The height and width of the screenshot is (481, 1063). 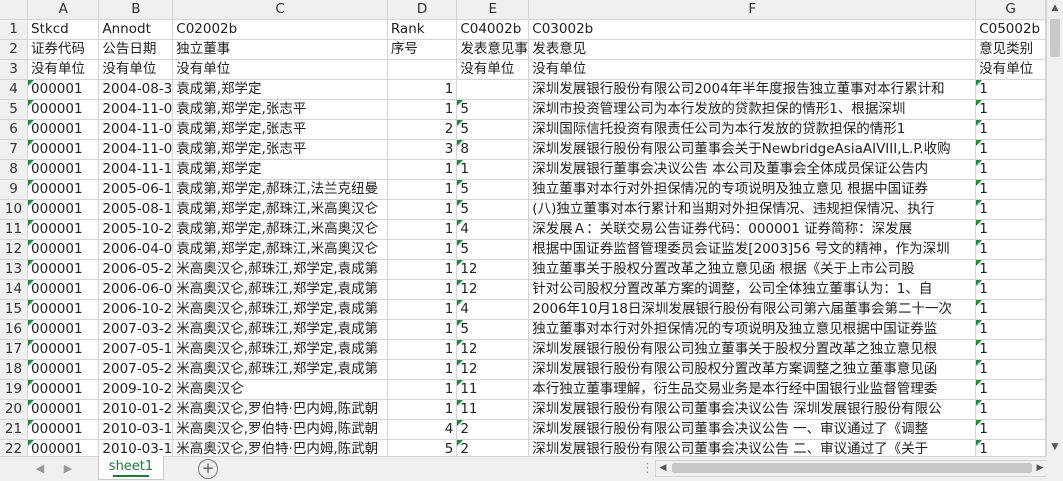 What do you see at coordinates (136, 329) in the screenshot?
I see `cell: 2007-03-2` at bounding box center [136, 329].